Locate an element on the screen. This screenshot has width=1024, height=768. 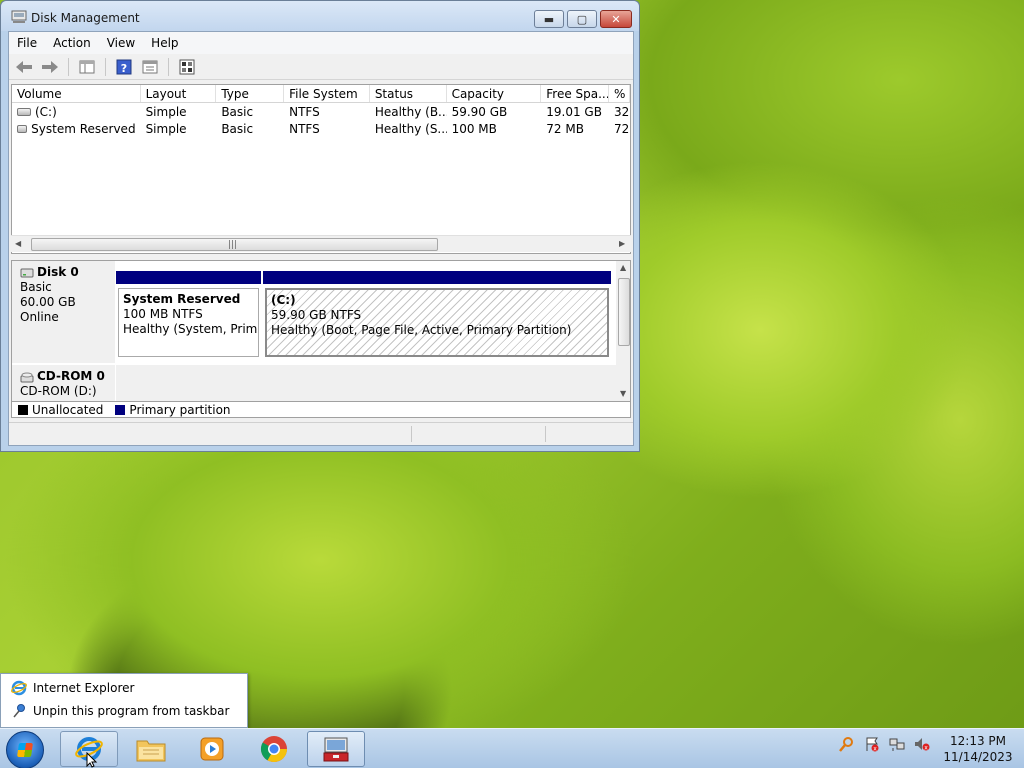
menu-help: Help is located at coordinates (164, 43).